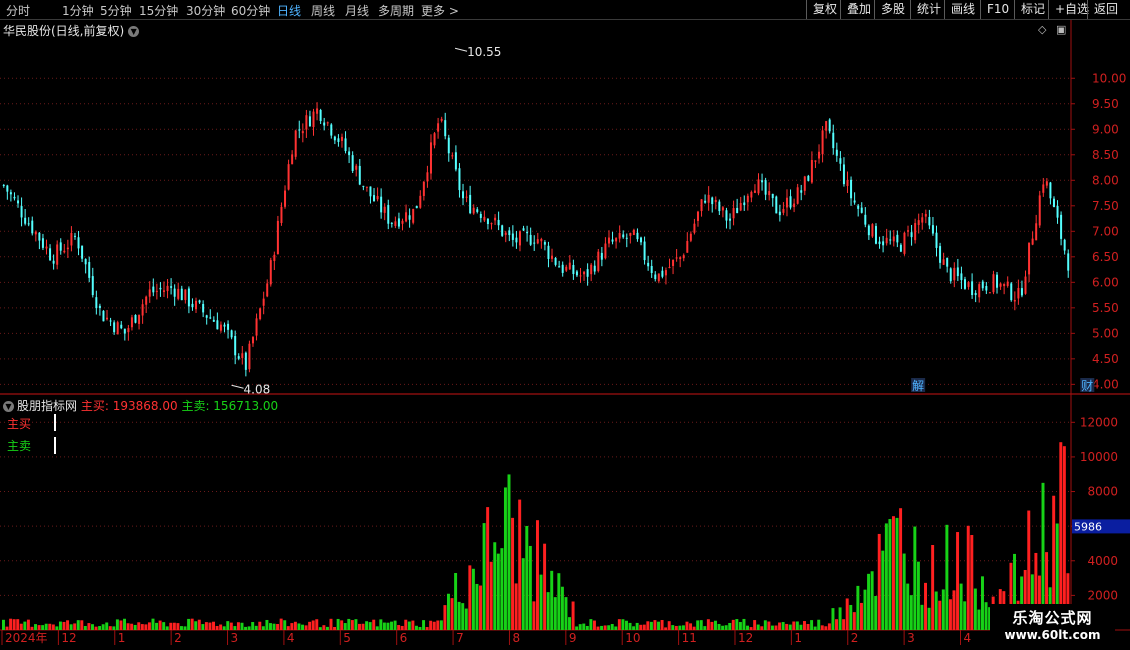 The width and height of the screenshot is (1130, 650). Describe the element at coordinates (962, 9) in the screenshot. I see `draw-line-button: 画线` at that location.